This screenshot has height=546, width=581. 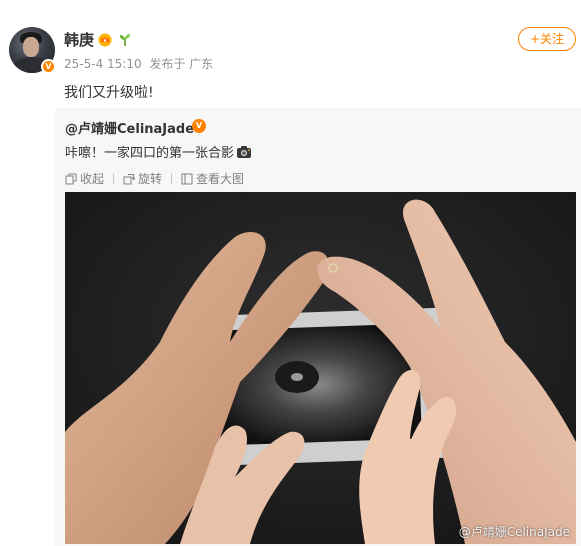 What do you see at coordinates (297, 377) in the screenshot?
I see `ultrasound-embryo` at bounding box center [297, 377].